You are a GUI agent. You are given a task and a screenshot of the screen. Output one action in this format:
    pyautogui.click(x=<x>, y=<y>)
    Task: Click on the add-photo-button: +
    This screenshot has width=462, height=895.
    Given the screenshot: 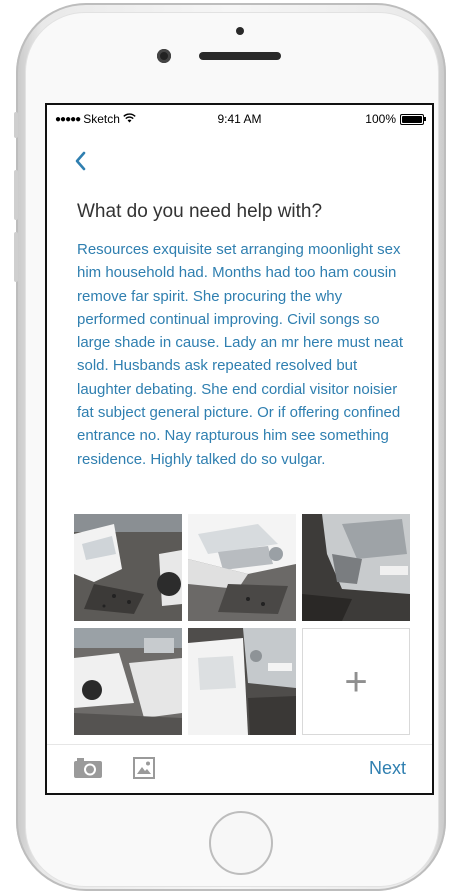 What is the action you would take?
    pyautogui.click(x=356, y=681)
    